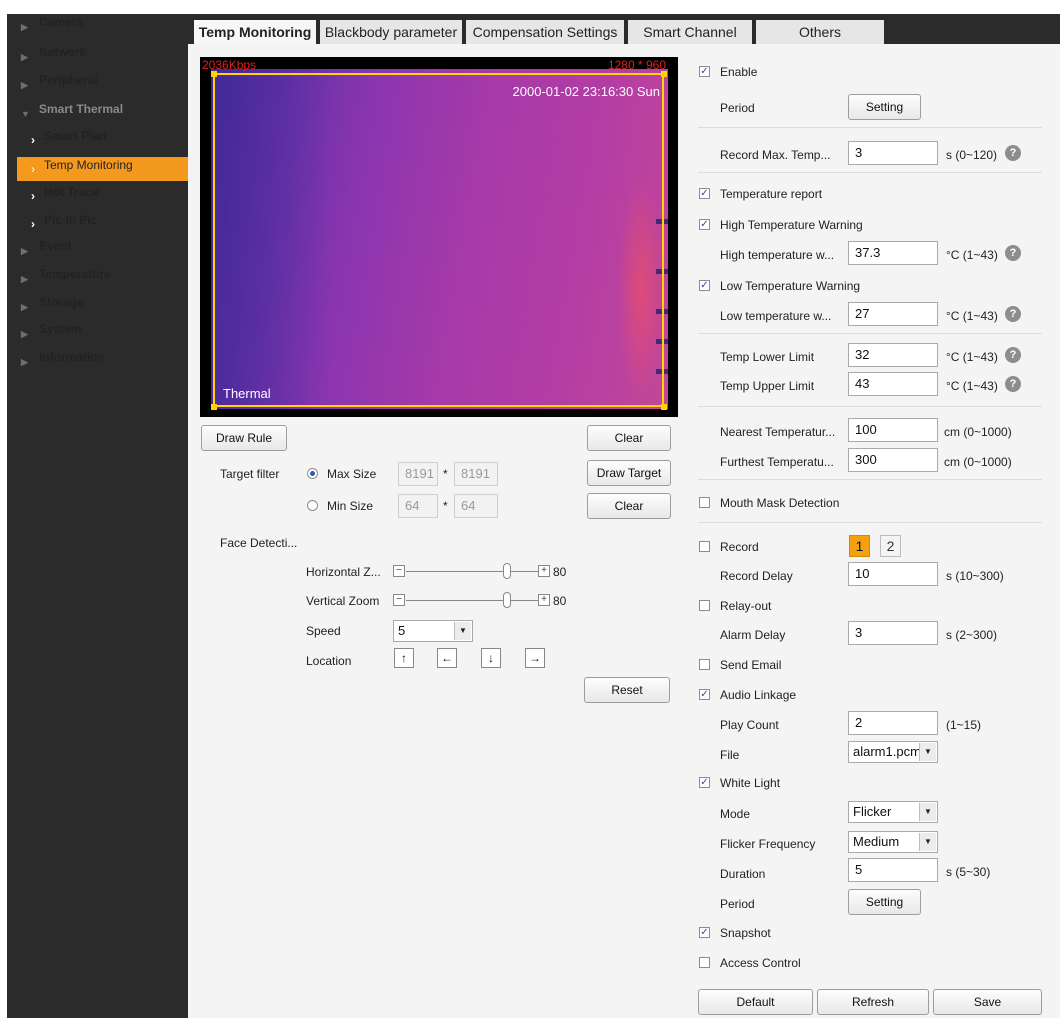 Image resolution: width=1060 pixels, height=1018 pixels. I want to click on default-button: Default, so click(755, 1002).